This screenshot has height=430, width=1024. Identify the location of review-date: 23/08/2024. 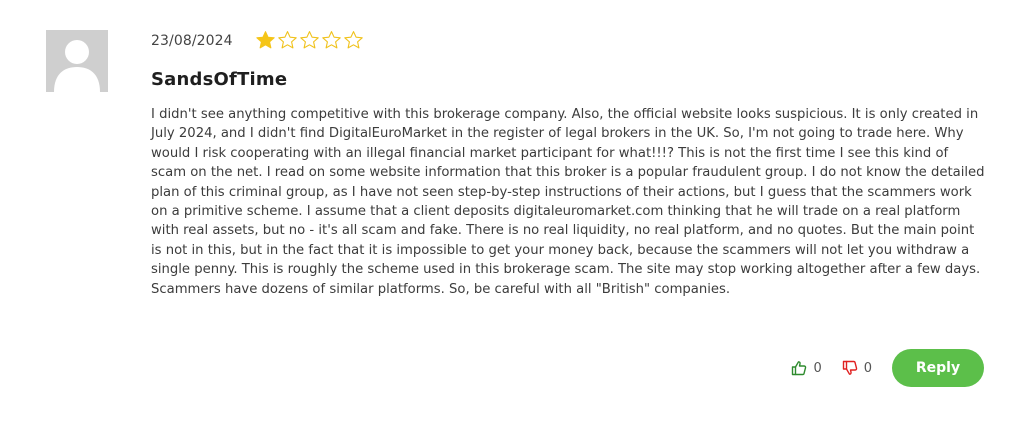
(192, 41).